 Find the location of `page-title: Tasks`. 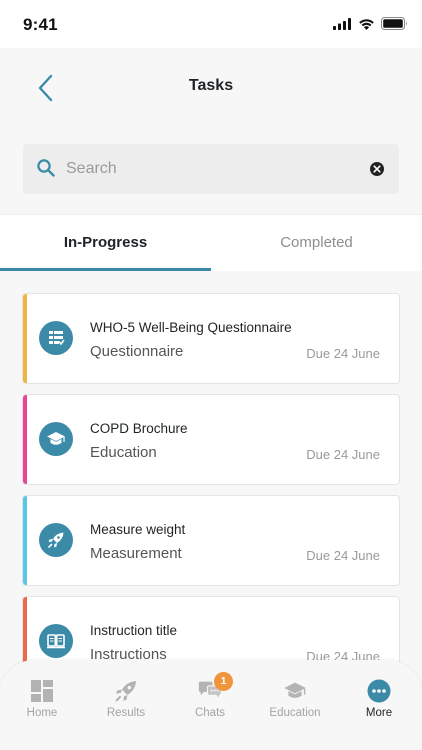

page-title: Tasks is located at coordinates (211, 85).